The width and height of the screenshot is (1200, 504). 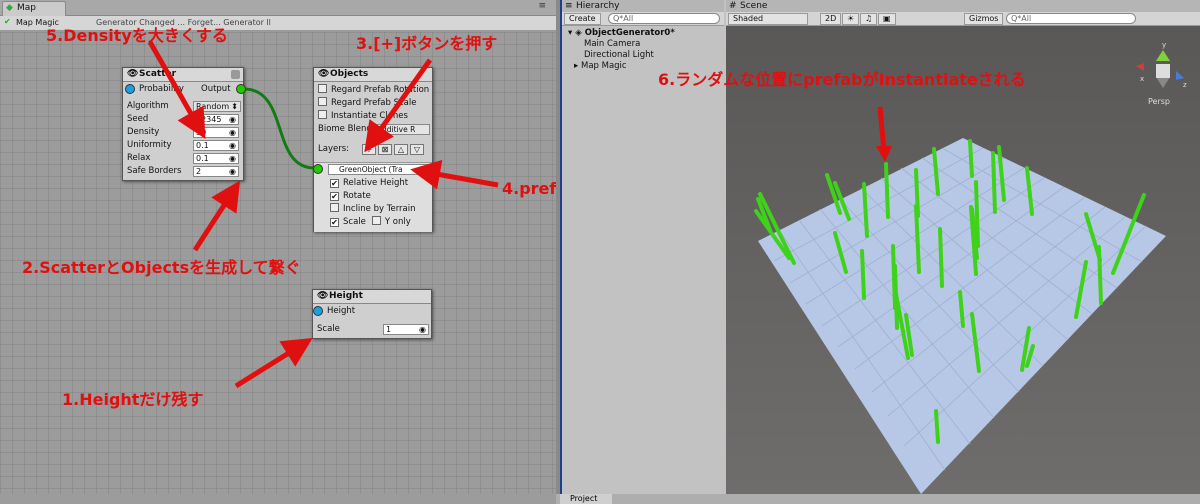 I want to click on annotation-1: 1.Heightだけ残す, so click(x=133, y=399).